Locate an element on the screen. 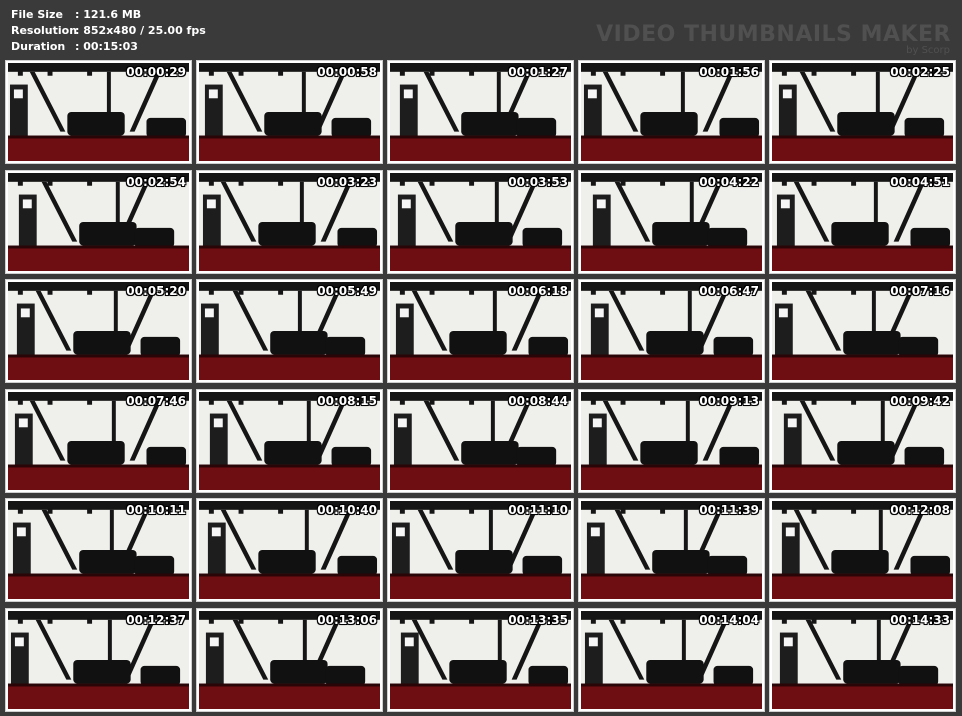  thumbnail: 00:07:46 is located at coordinates (98, 440).